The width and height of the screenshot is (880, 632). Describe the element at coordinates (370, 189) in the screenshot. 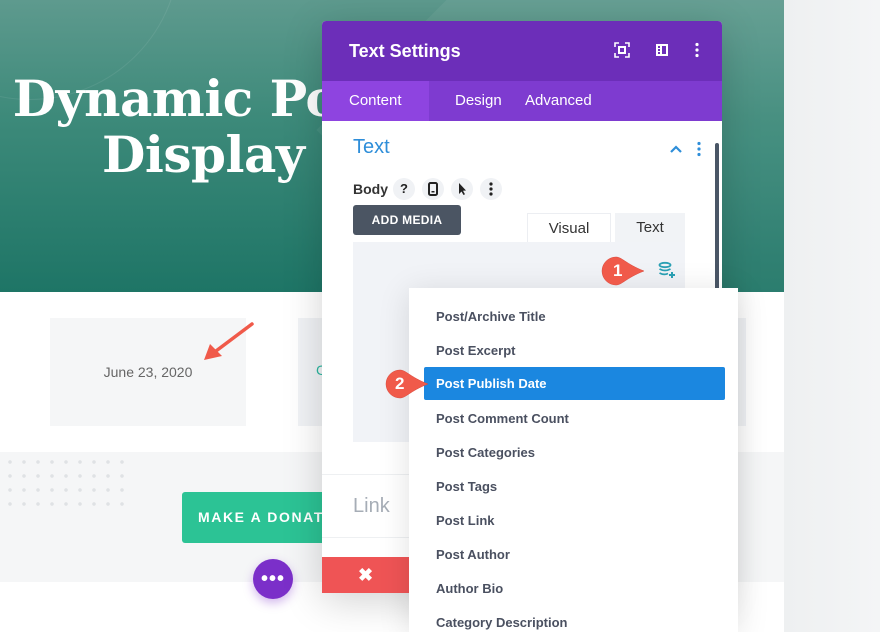

I see `body-field-label: Body` at that location.